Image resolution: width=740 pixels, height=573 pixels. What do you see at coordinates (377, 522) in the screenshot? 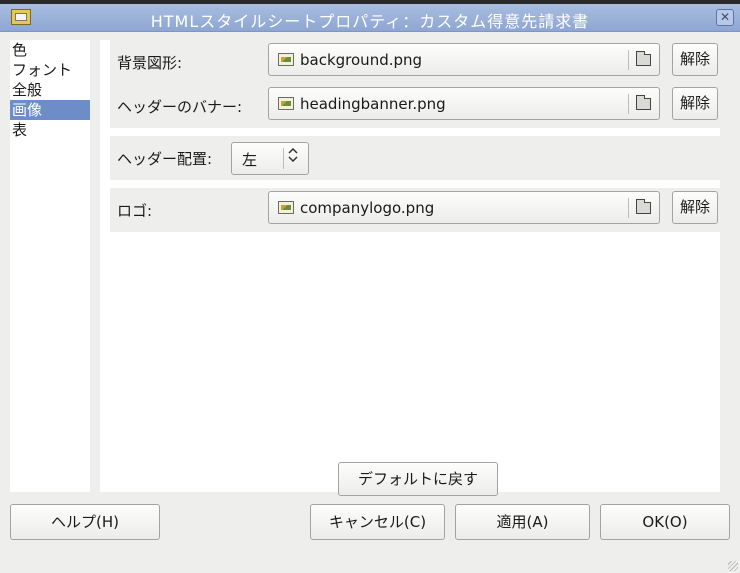
I see `cancel-button: キャンセル(C)` at bounding box center [377, 522].